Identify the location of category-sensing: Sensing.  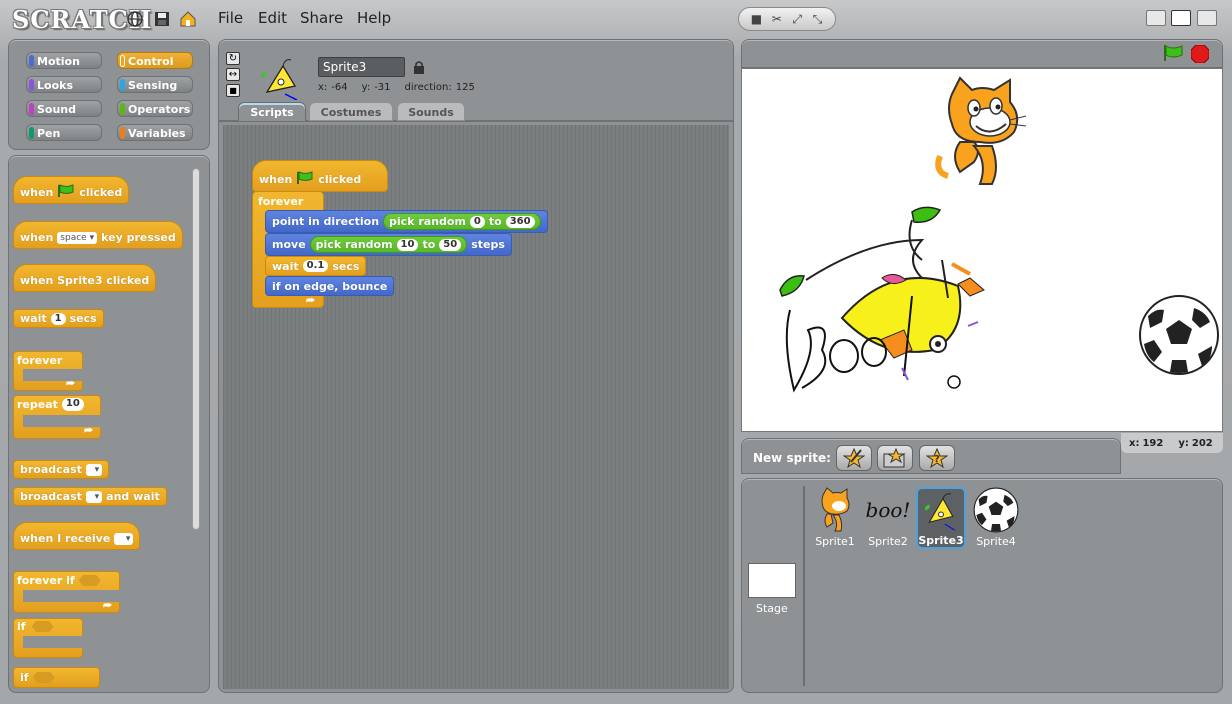
(155, 84).